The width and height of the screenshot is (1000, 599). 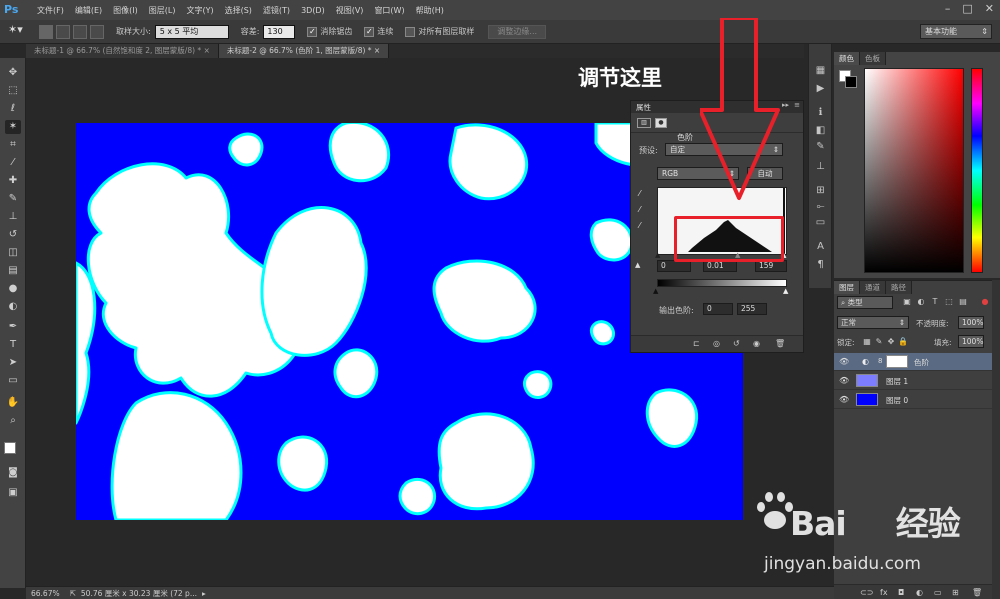 I want to click on blur-tool-icon: ●, so click(x=13, y=289).